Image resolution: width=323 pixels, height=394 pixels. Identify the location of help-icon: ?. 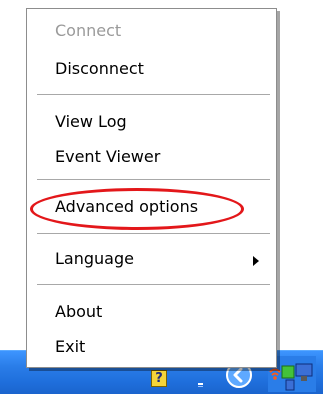
(159, 378).